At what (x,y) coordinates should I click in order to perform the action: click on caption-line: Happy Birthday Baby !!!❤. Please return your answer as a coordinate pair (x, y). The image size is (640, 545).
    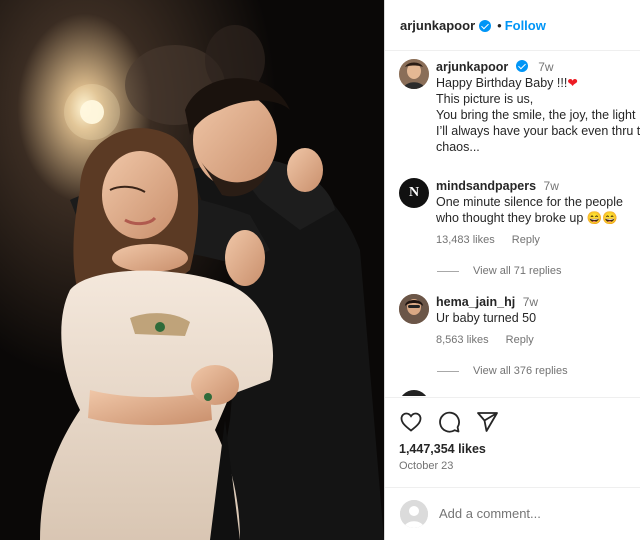
    Looking at the image, I should click on (507, 83).